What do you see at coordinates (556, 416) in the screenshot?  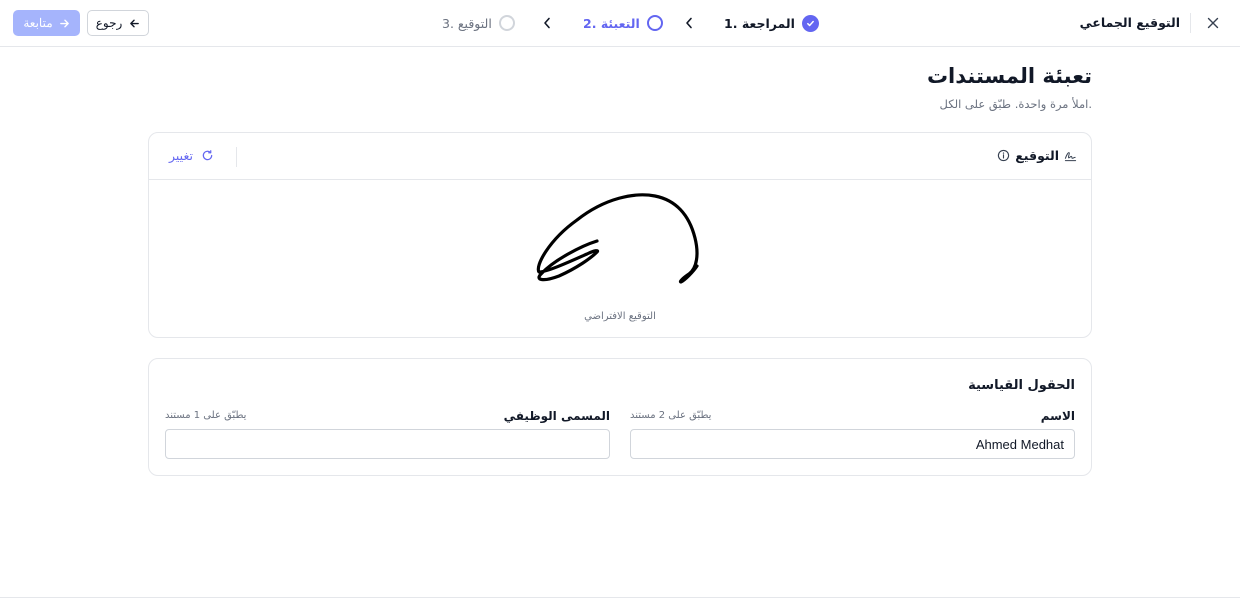 I see `job-title-label: المسمى الوظيفي` at bounding box center [556, 416].